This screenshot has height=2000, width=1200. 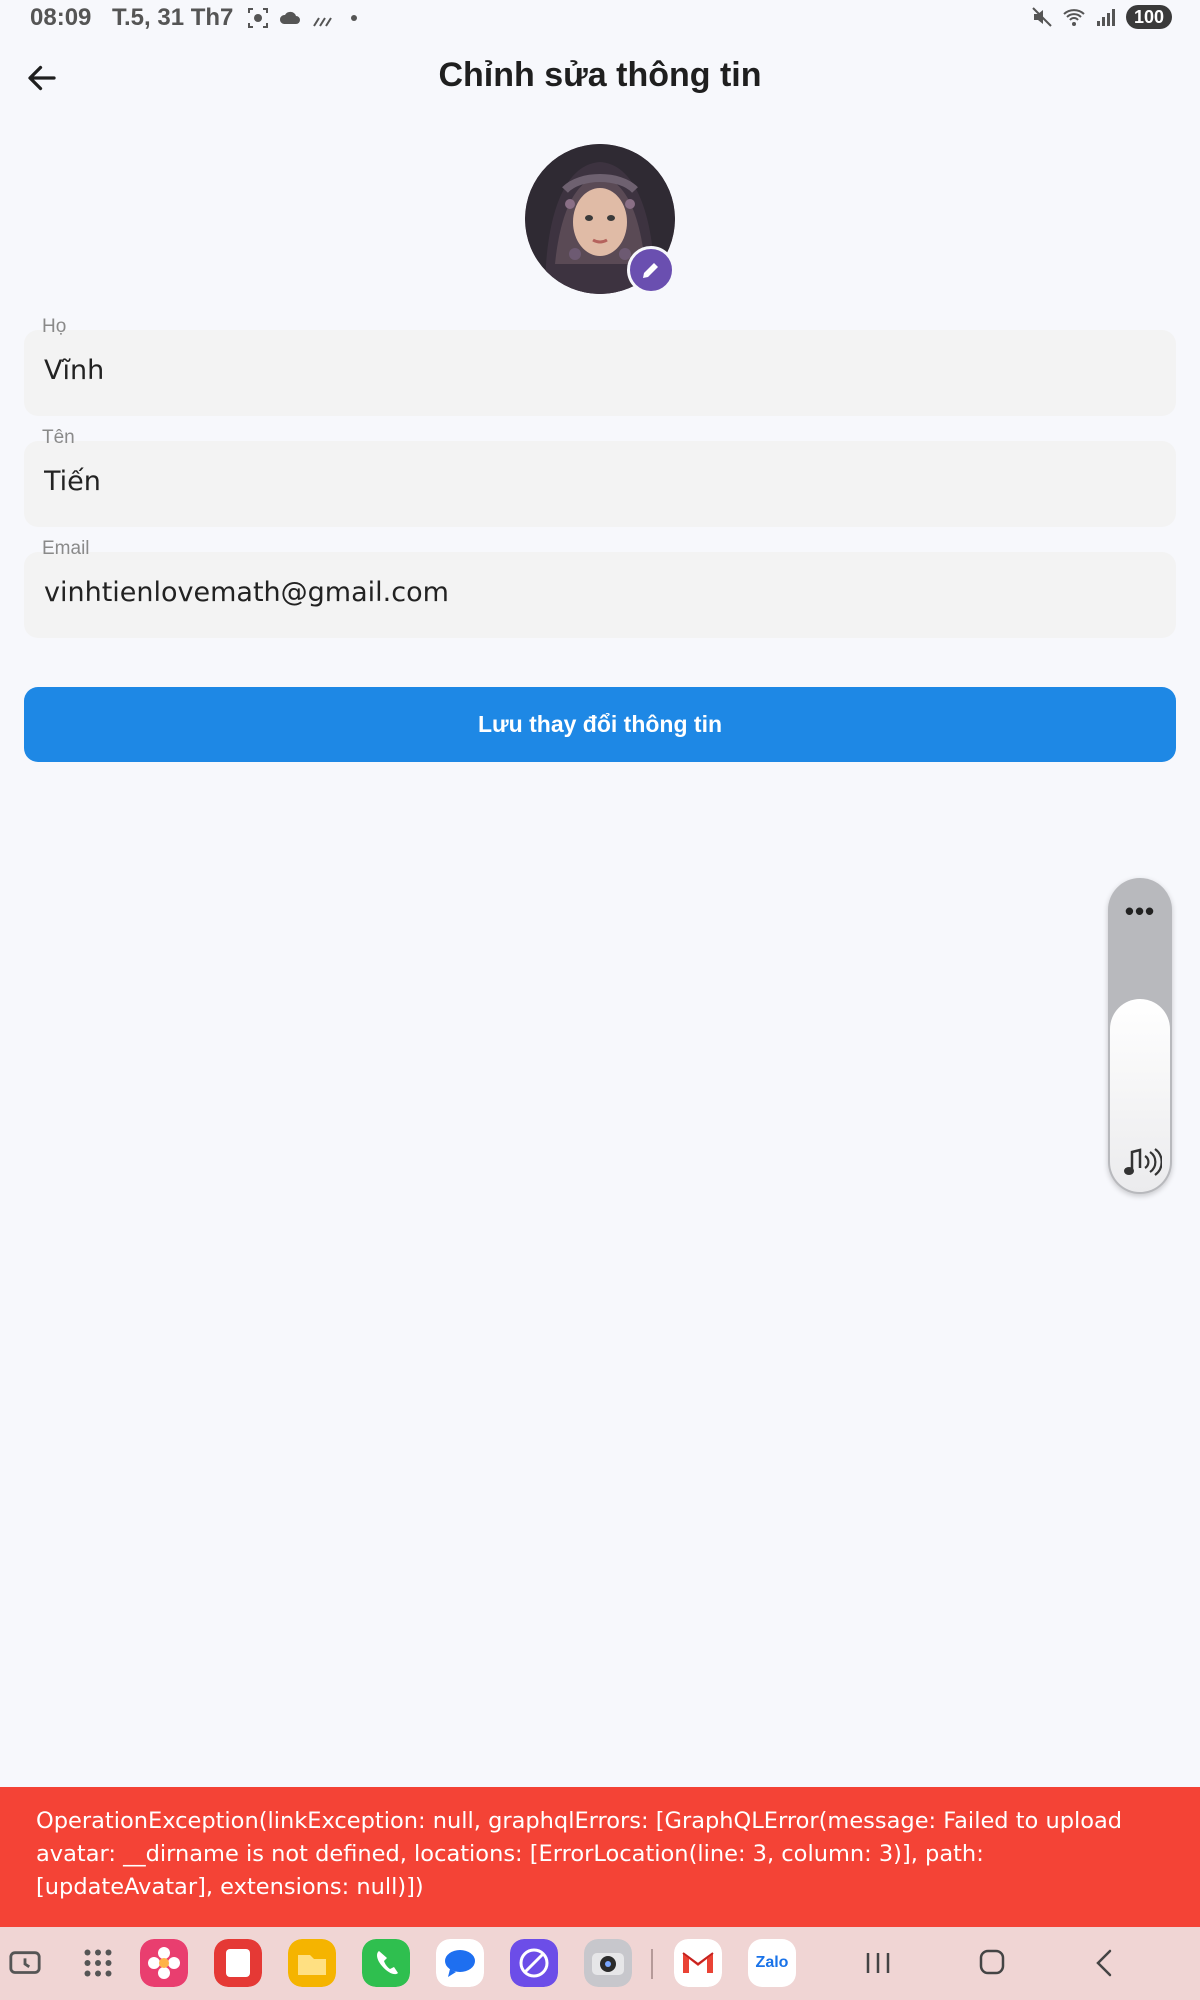 What do you see at coordinates (594, 370) in the screenshot?
I see `last-name-input` at bounding box center [594, 370].